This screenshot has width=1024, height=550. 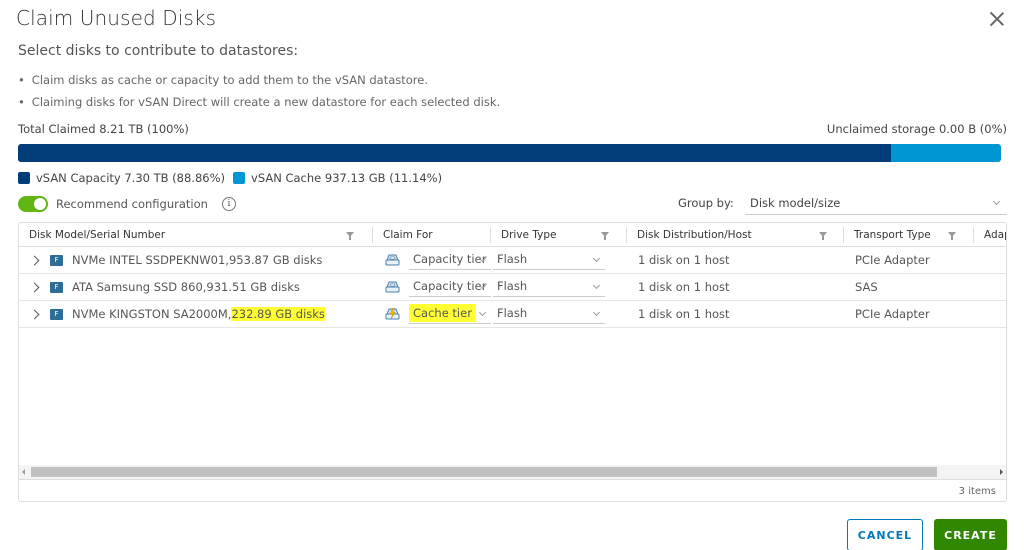 What do you see at coordinates (442, 313) in the screenshot?
I see `claim-for-value: Cache tier` at bounding box center [442, 313].